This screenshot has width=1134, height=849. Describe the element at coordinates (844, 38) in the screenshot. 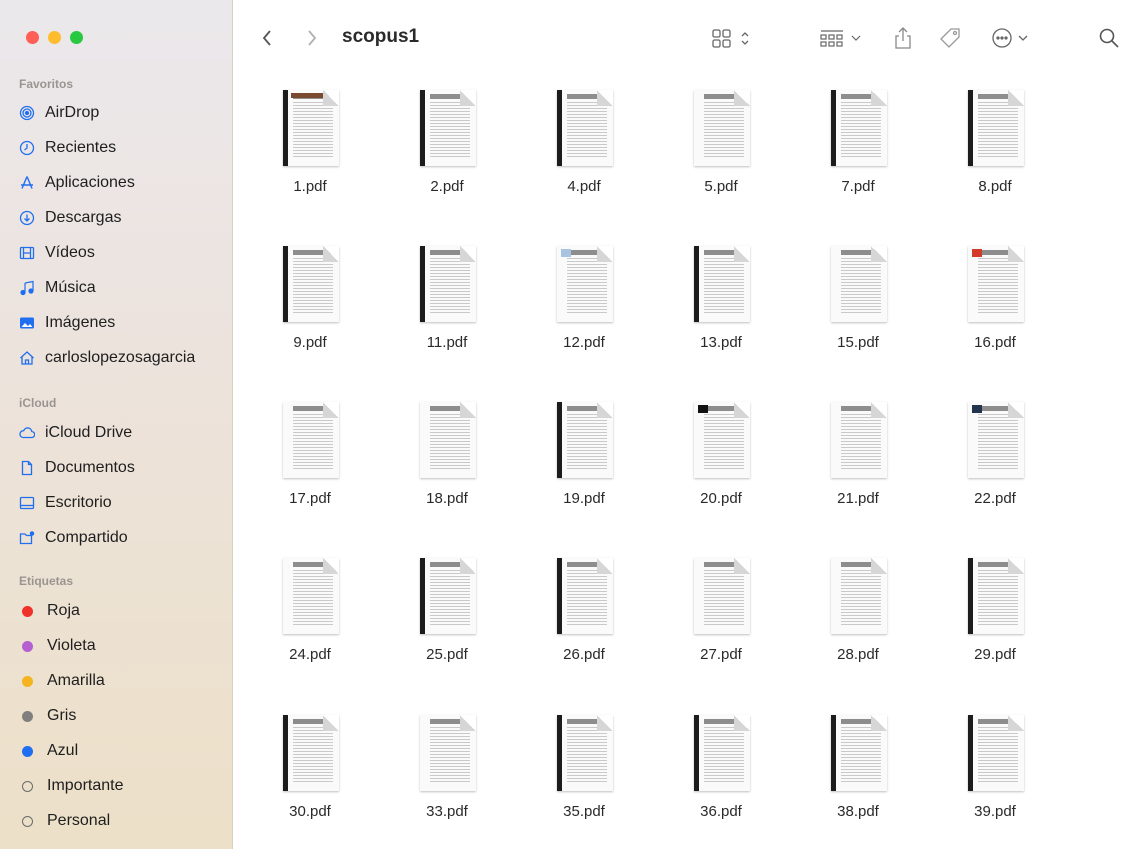

I see `group-by-button` at that location.